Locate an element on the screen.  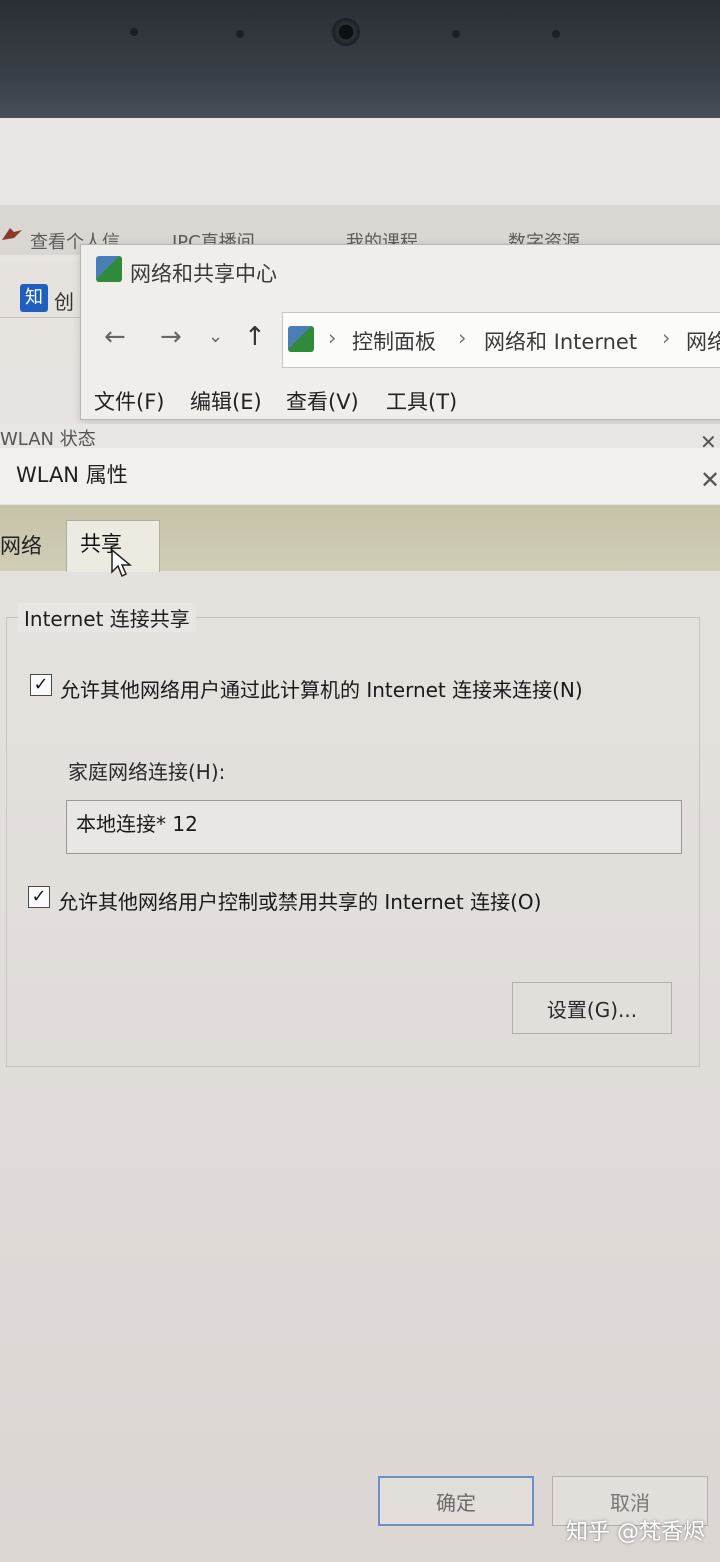
ok-button: 确定 is located at coordinates (456, 1501).